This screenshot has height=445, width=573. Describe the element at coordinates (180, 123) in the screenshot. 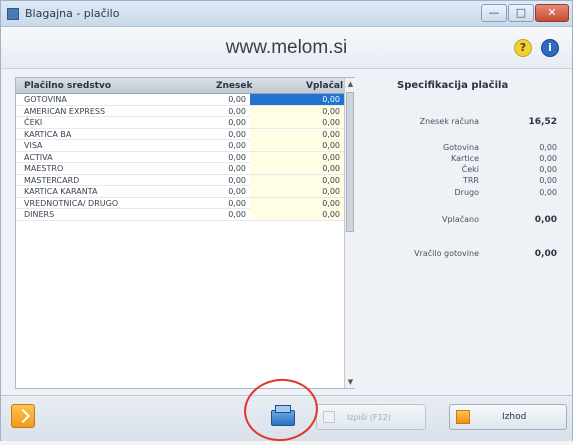

I see `table-row: ČEKI 0,00 0,00` at that location.